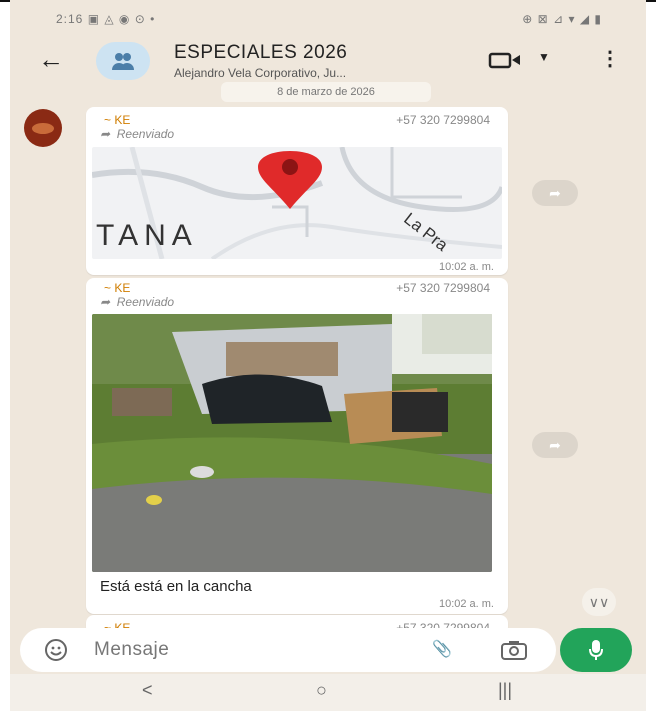 The image size is (656, 711). I want to click on status-left: 2:16 ▣ ◬ ◉ ⊙ •, so click(106, 19).